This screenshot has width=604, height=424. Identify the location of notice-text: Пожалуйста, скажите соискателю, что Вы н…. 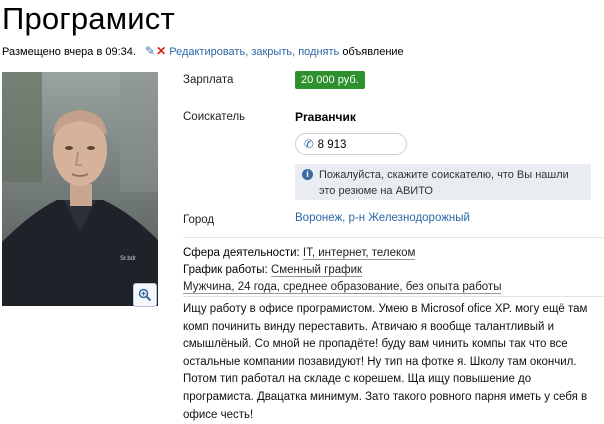
(444, 183).